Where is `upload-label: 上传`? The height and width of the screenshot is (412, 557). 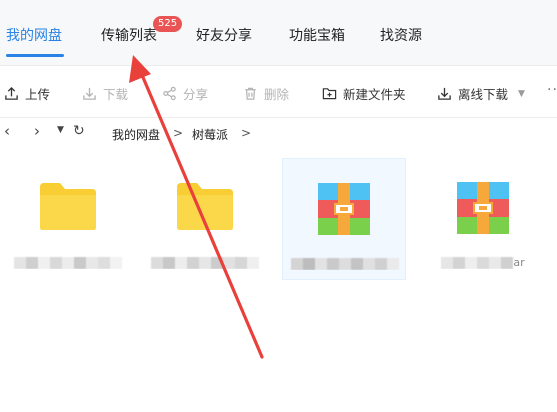 upload-label: 上传 is located at coordinates (38, 94).